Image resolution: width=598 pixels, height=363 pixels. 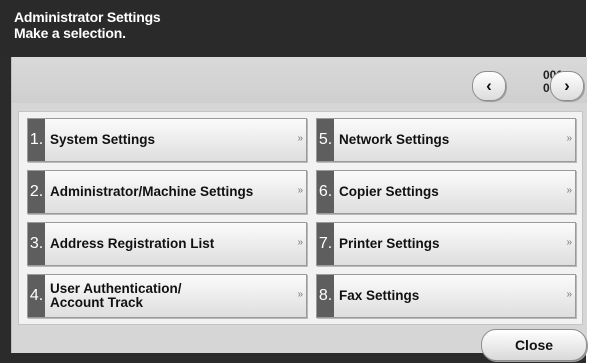 What do you see at coordinates (132, 243) in the screenshot?
I see `item-label: Address Registration List` at bounding box center [132, 243].